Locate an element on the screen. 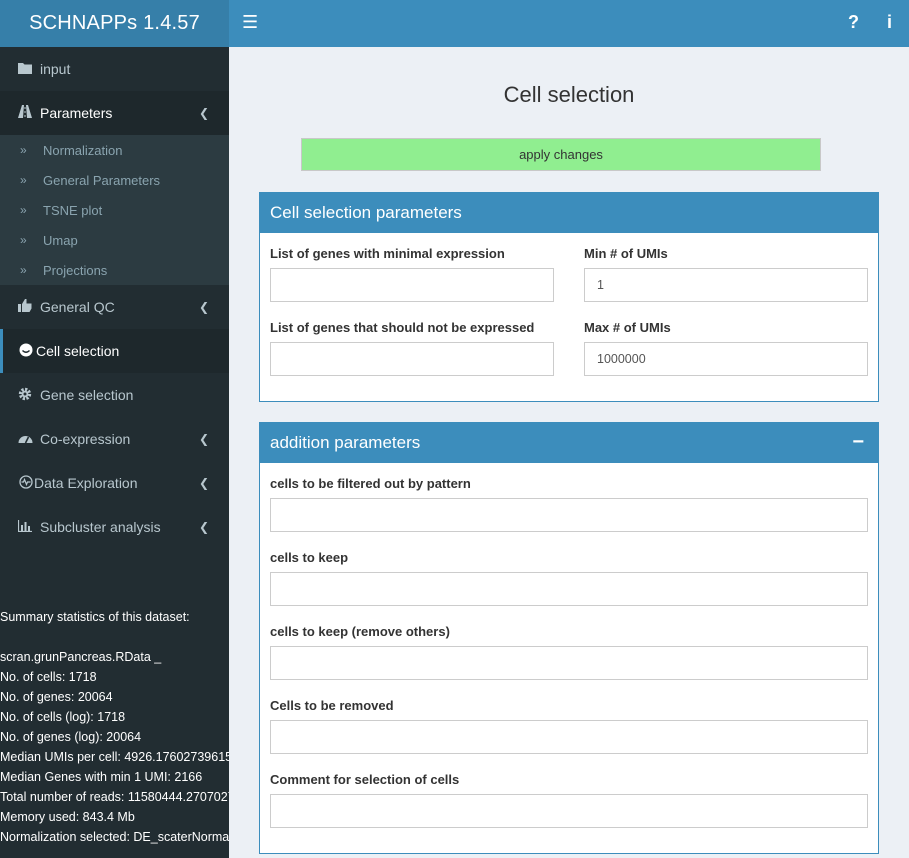 Image resolution: width=909 pixels, height=858 pixels. cells-to-remove-input is located at coordinates (569, 737).